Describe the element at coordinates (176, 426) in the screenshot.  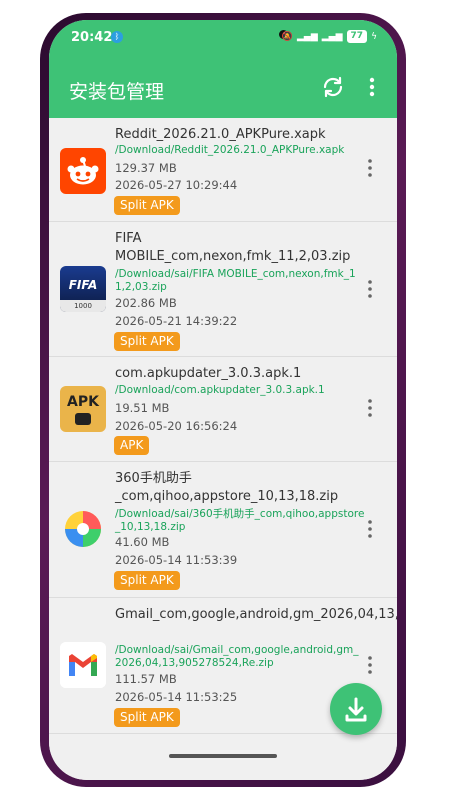
I see `item-date: 2026-05-20 16:56:24` at that location.